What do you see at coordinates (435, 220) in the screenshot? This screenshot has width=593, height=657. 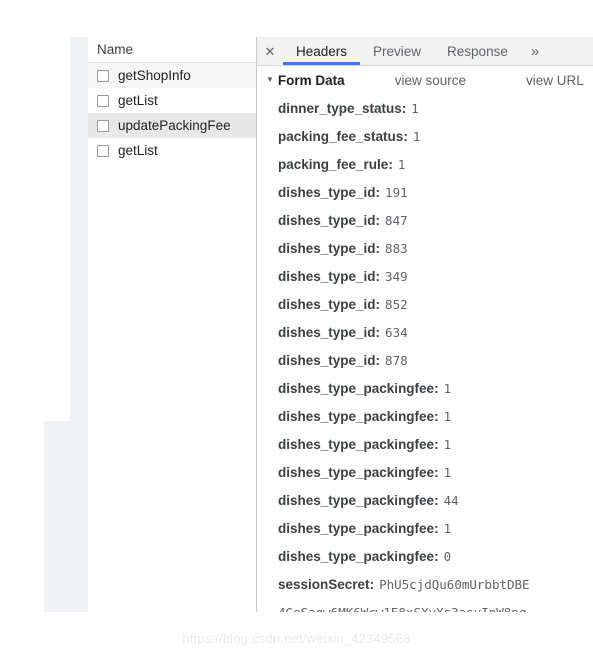 I see `form-data-row: dishes_type_id:847` at bounding box center [435, 220].